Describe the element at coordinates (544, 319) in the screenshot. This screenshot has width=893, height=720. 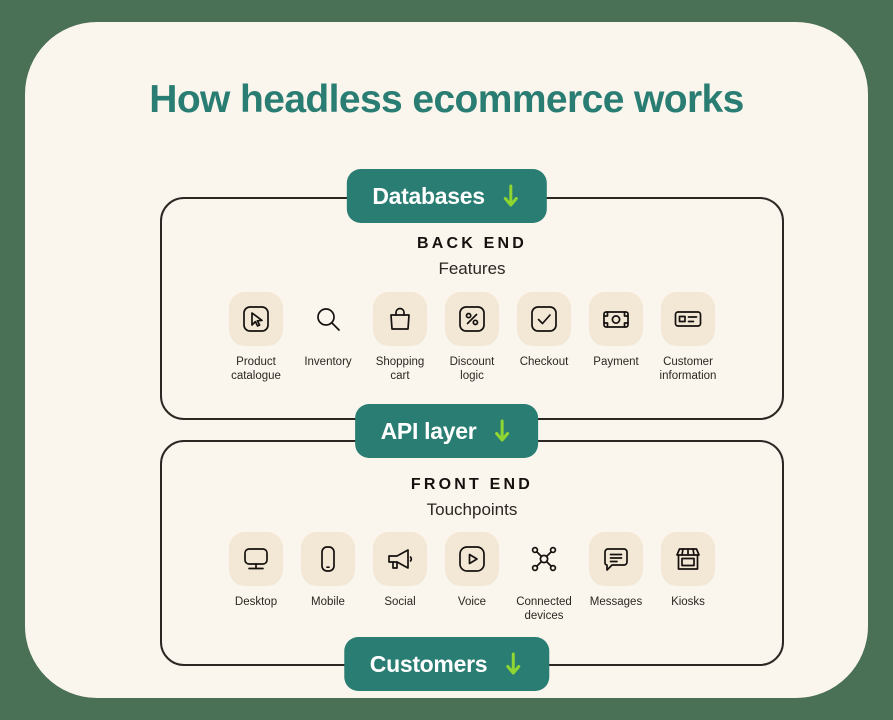
I see `check-icon` at that location.